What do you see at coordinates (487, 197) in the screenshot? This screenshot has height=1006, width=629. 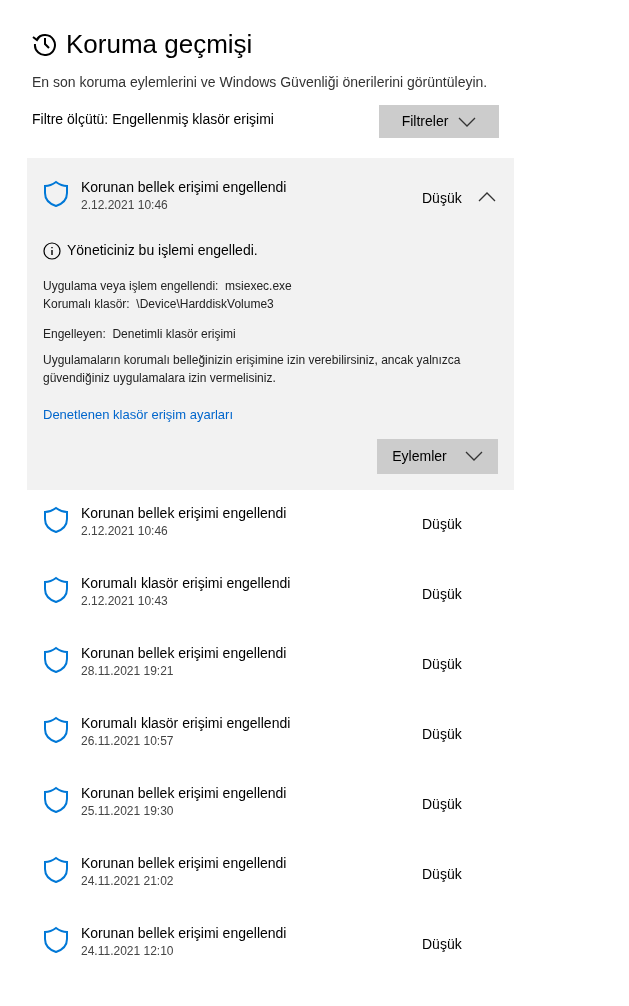 I see `chevron-up-icon` at bounding box center [487, 197].